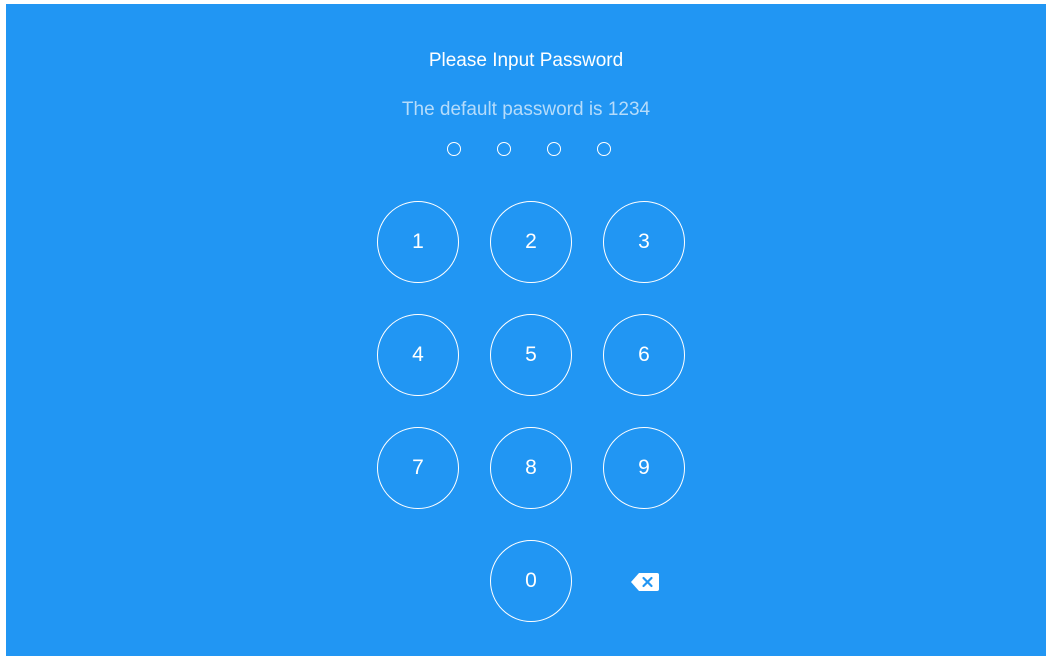  What do you see at coordinates (531, 581) in the screenshot?
I see `key-0: 0` at bounding box center [531, 581].